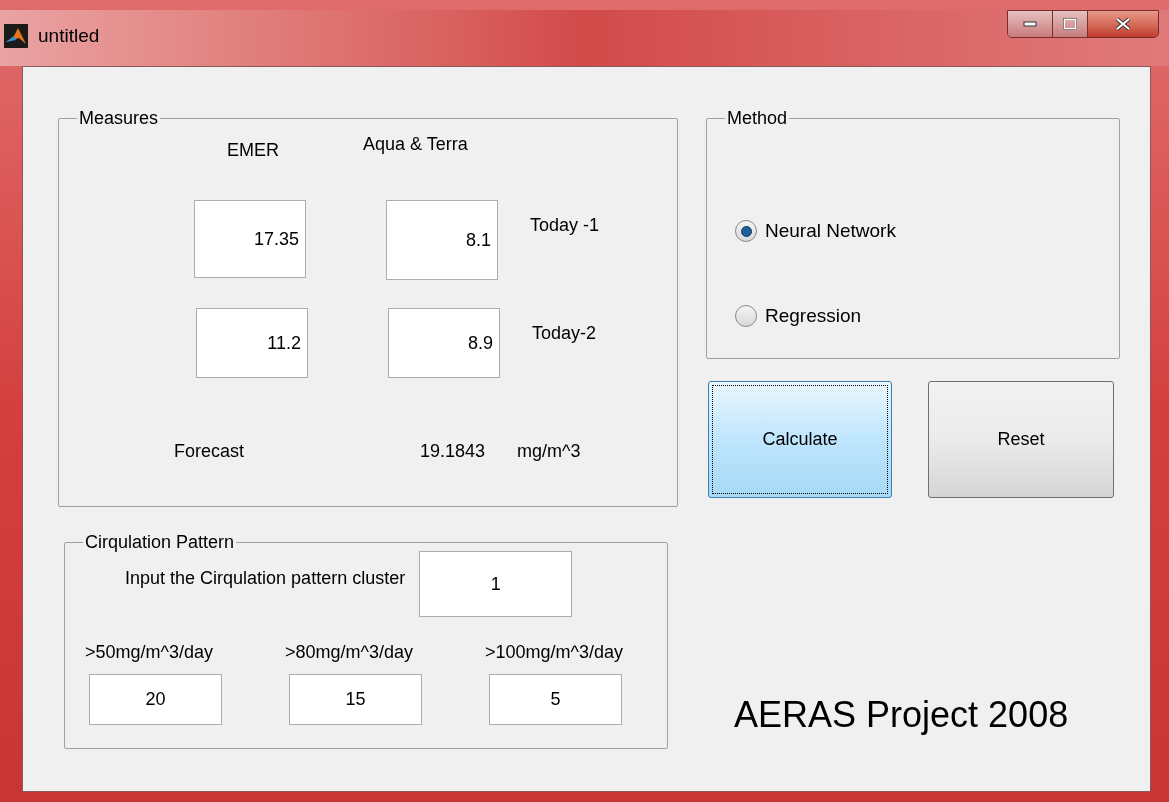 The height and width of the screenshot is (802, 1169). I want to click on input-field: 17.35, so click(250, 239).